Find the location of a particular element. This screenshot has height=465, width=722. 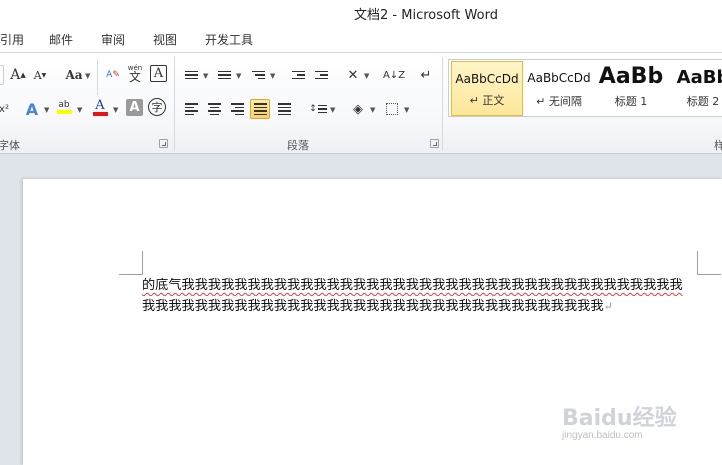

style-name: ↵ 正文 is located at coordinates (487, 100).